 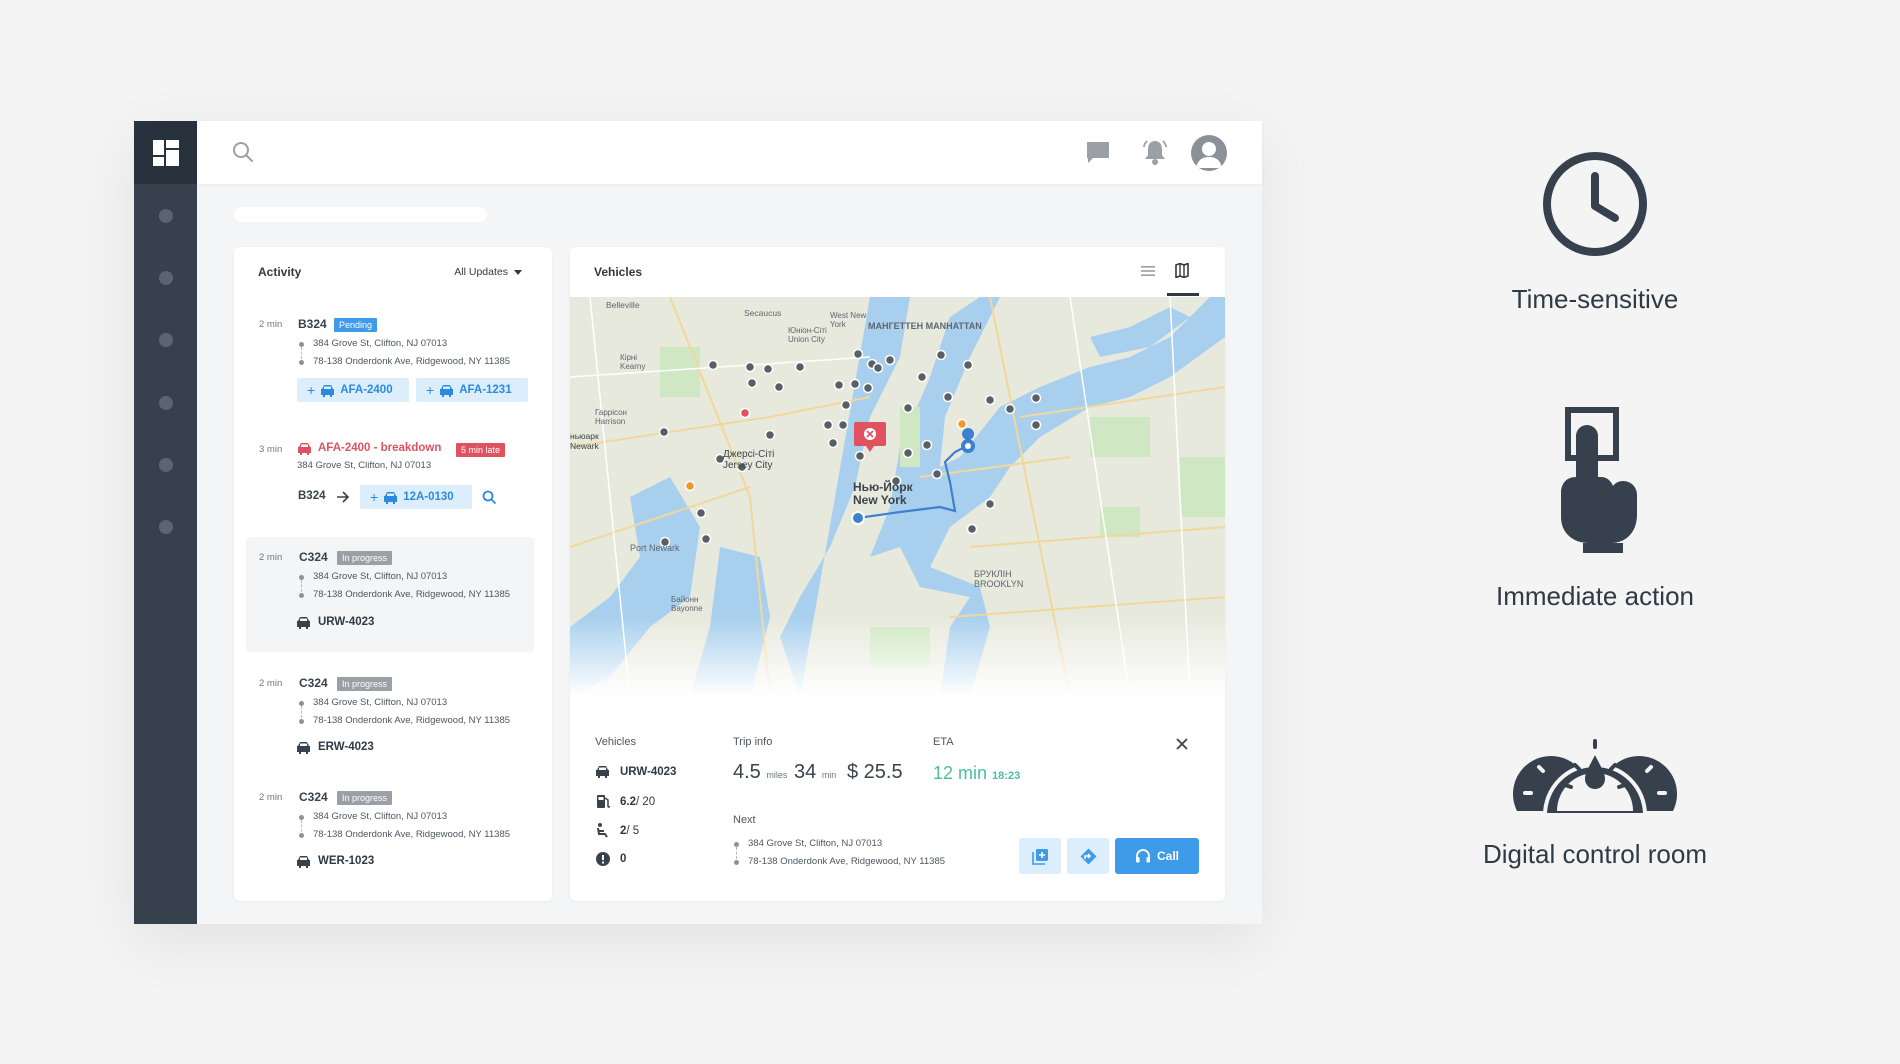 What do you see at coordinates (633, 362) in the screenshot?
I see `map-label-kearny: Кірні Kearny` at bounding box center [633, 362].